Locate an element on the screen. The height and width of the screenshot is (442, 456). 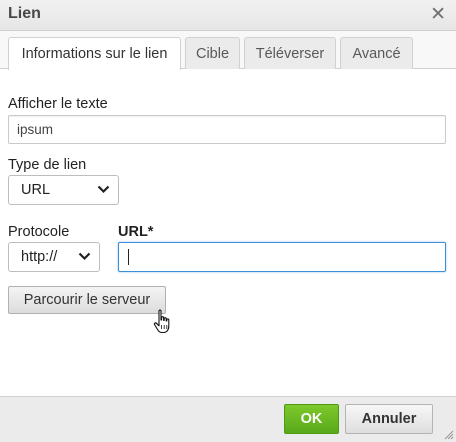
browse-server-label: Parcourir le serveur is located at coordinates (87, 300).